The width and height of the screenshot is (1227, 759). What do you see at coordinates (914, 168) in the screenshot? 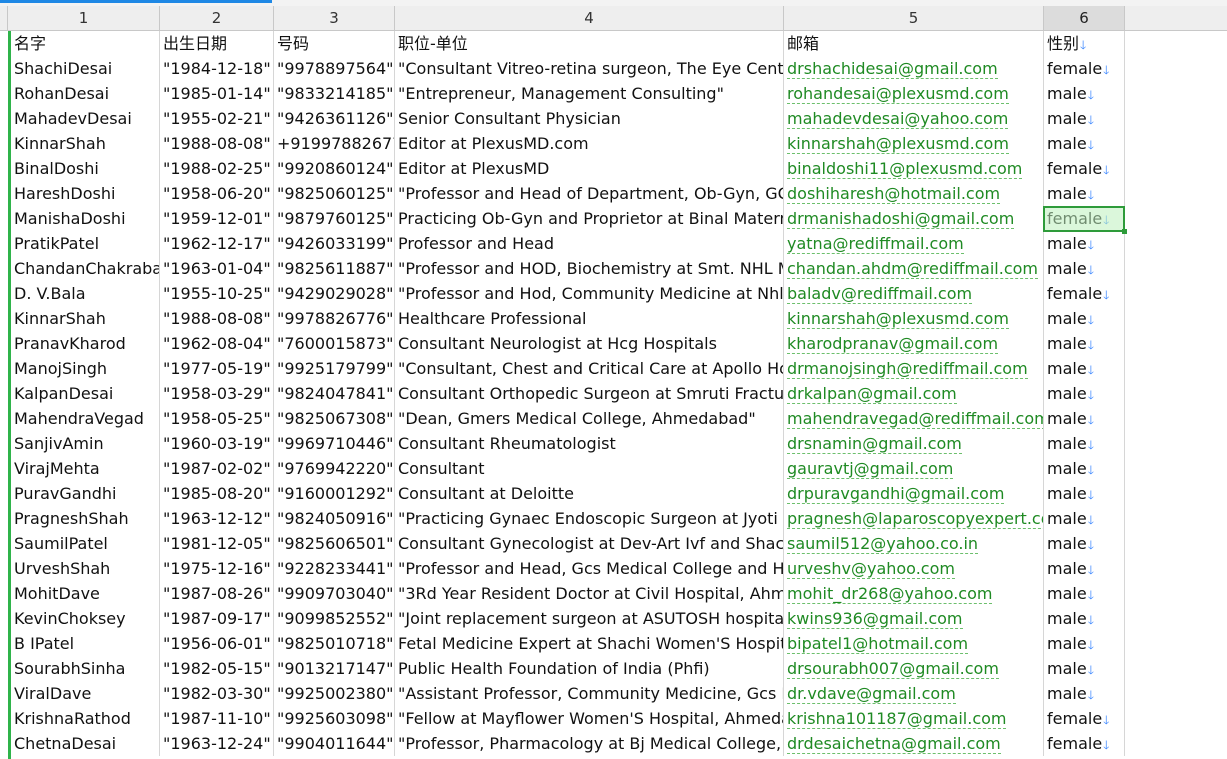
I see `cell-email: binaldoshi11@plexusmd.com` at bounding box center [914, 168].